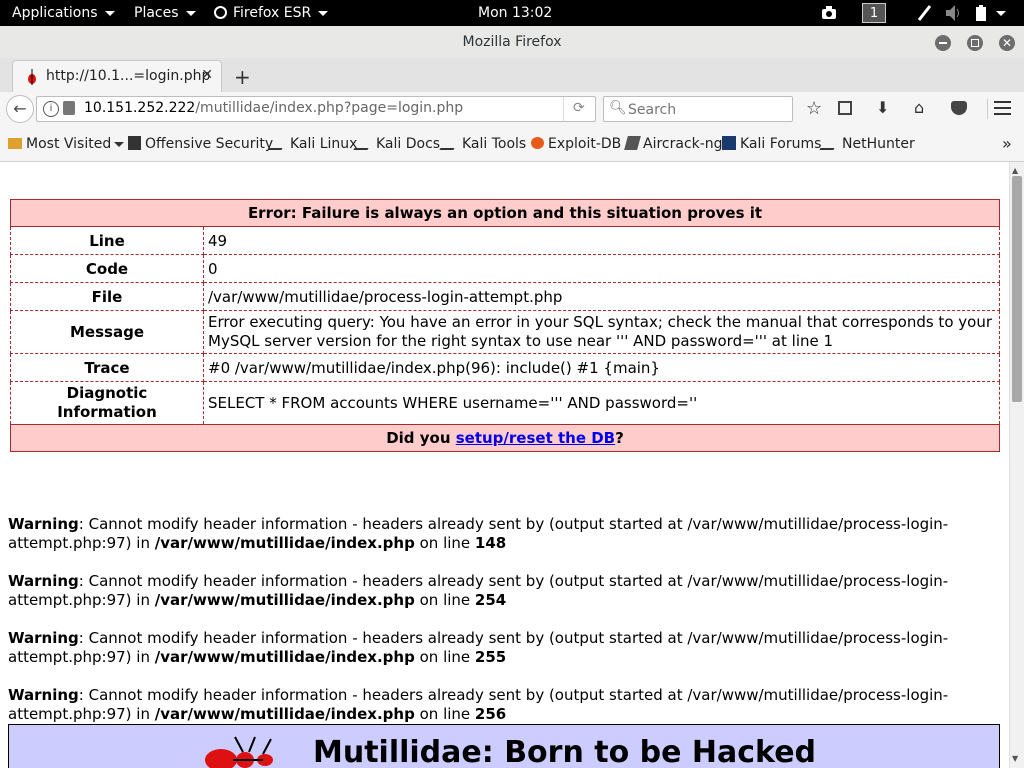 The image size is (1024, 768). What do you see at coordinates (1015, 170) in the screenshot?
I see `scroll-up-arrow-icon: ▲` at bounding box center [1015, 170].